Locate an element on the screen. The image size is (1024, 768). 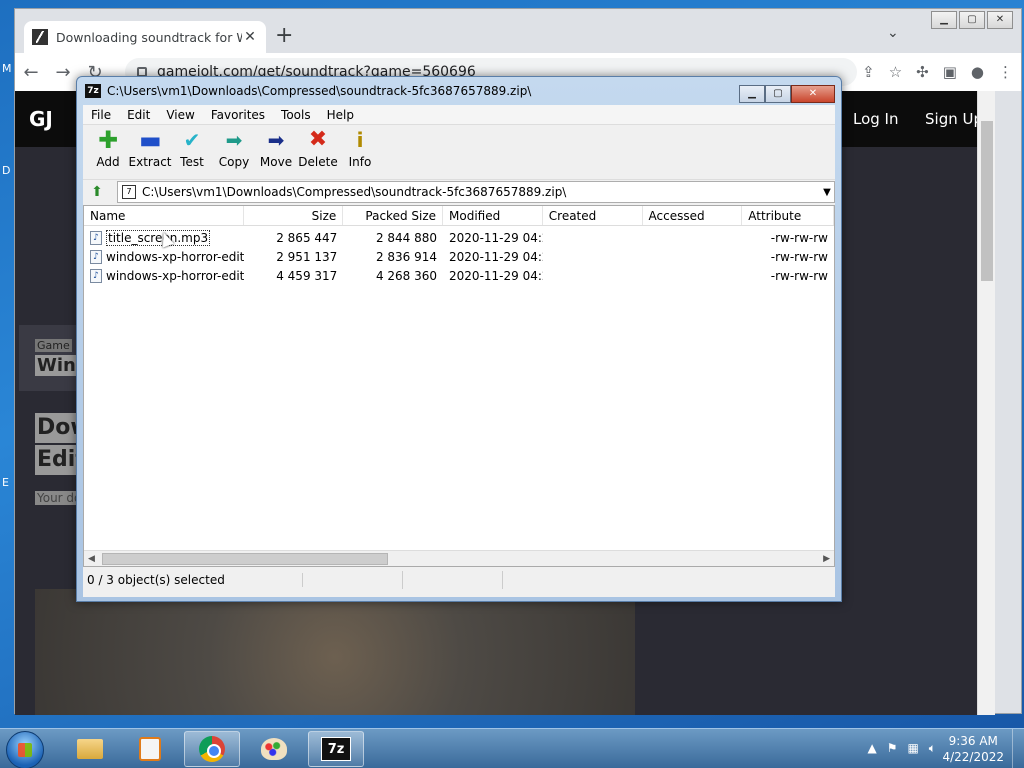
taskbar-media-player is located at coordinates (150, 749).